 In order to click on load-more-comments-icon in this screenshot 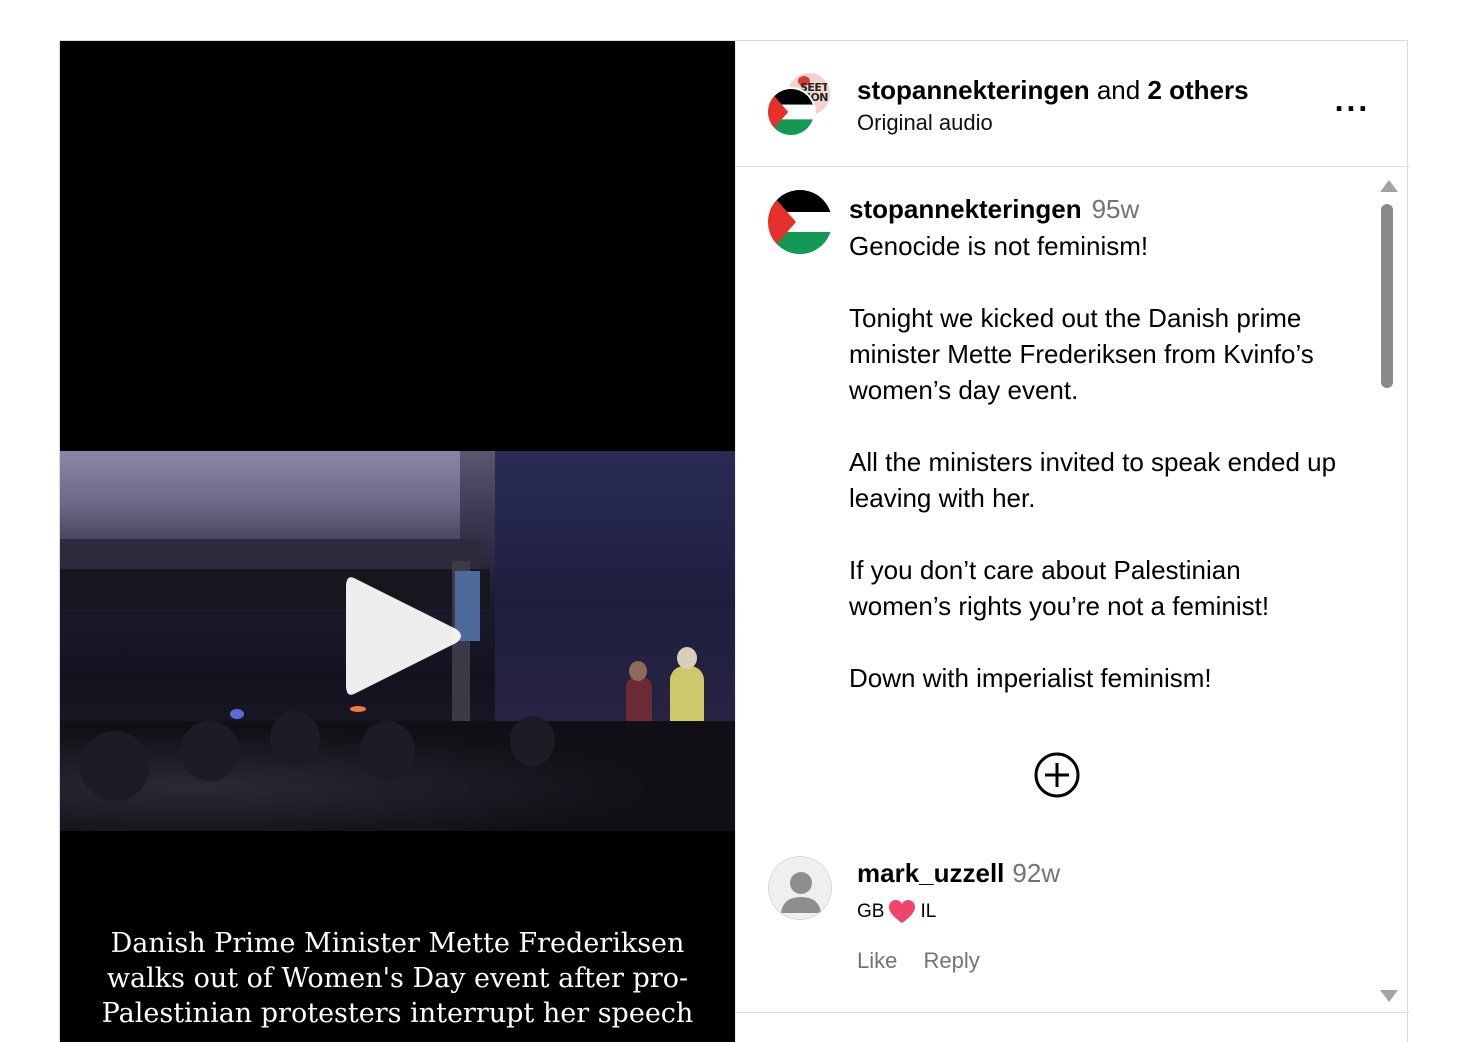, I will do `click(1057, 775)`.